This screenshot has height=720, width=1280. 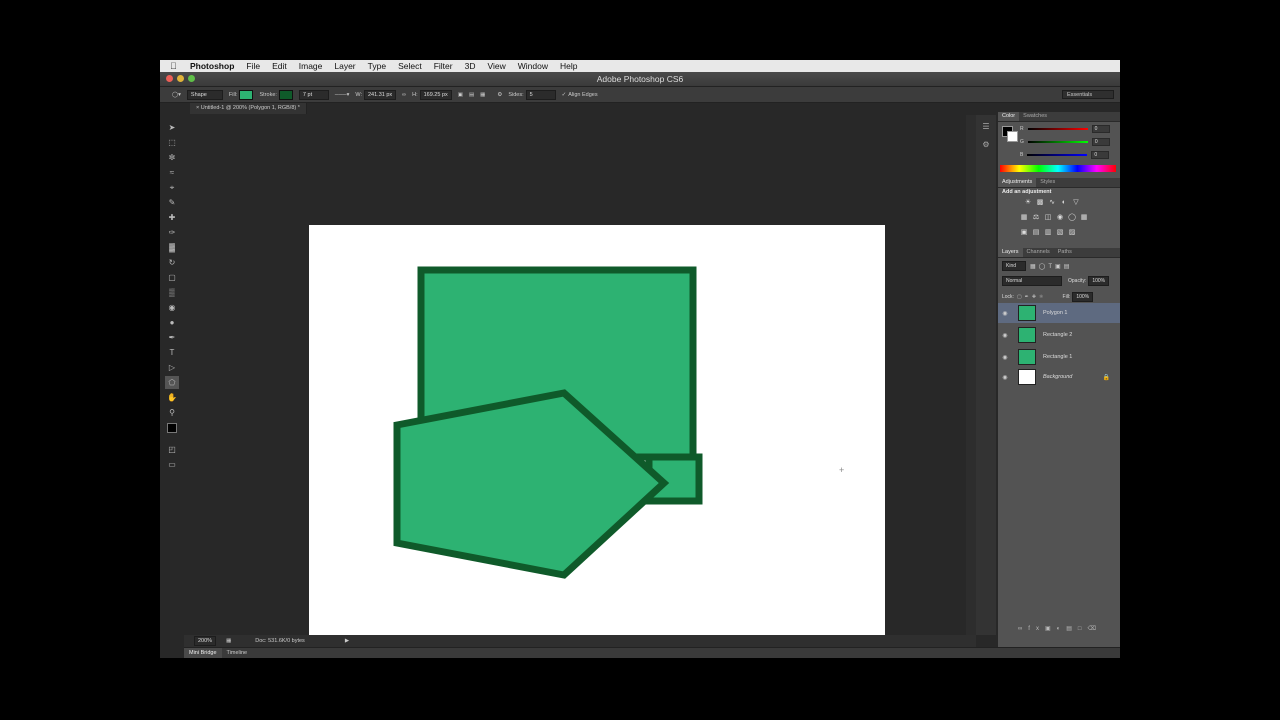 I want to click on path-operations-icon: ▣, so click(x=460, y=95).